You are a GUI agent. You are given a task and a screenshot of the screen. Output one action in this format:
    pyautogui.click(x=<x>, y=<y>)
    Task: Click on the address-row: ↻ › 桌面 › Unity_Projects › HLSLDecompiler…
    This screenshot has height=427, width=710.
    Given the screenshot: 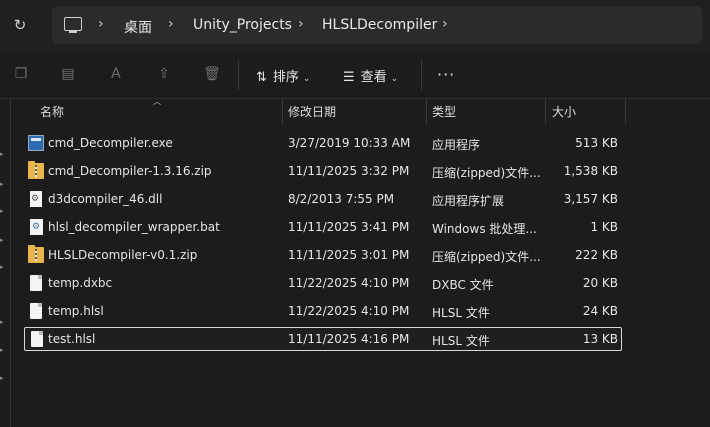 What is the action you would take?
    pyautogui.click(x=355, y=26)
    